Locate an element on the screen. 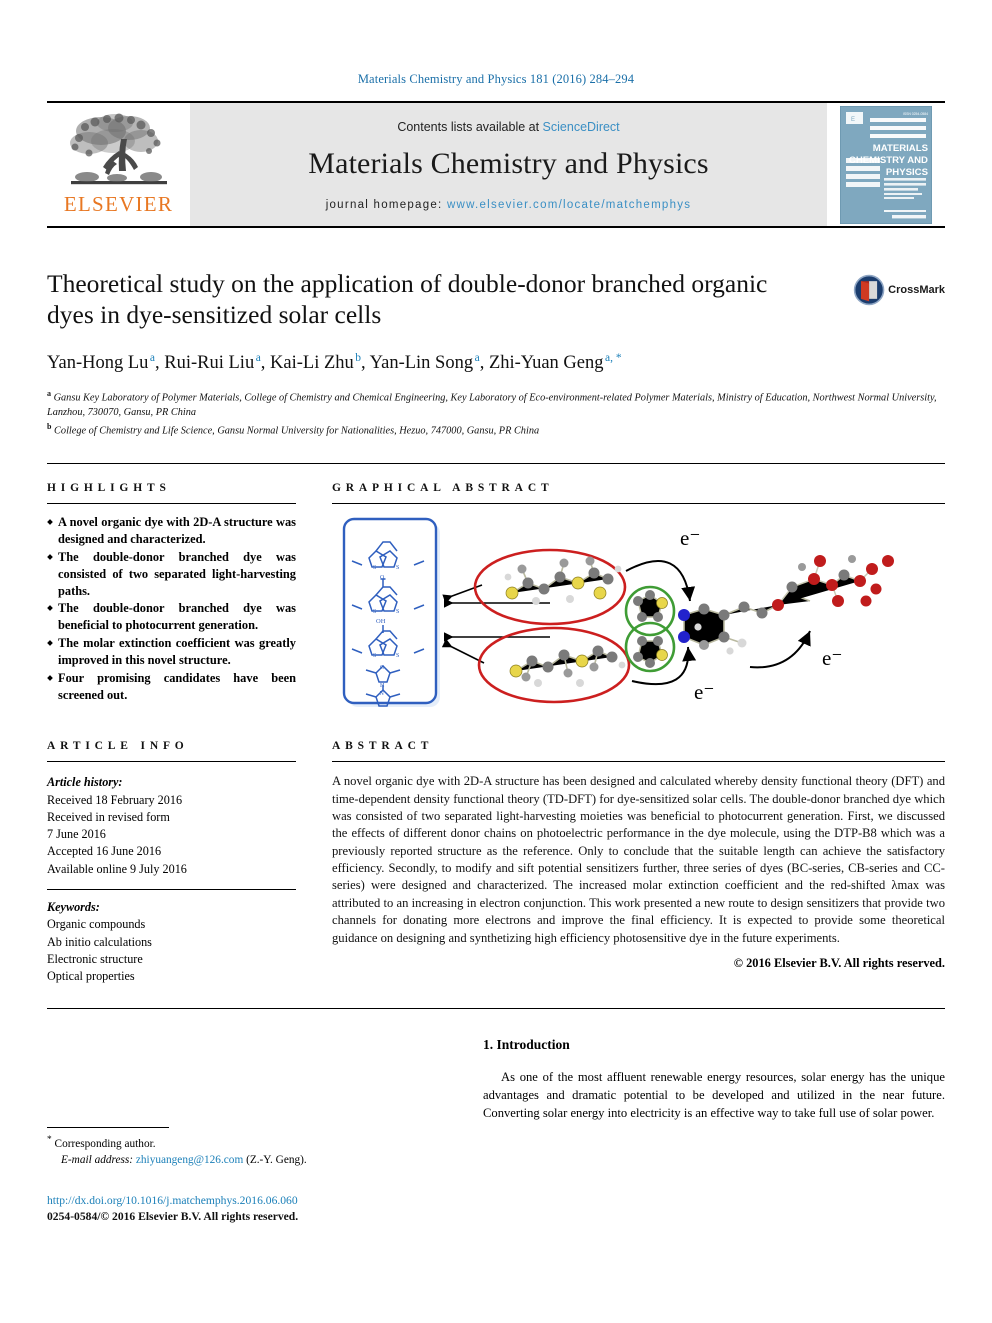 This screenshot has height=1323, width=992. highlights-heading: HIGHLIGHTS is located at coordinates (109, 488).